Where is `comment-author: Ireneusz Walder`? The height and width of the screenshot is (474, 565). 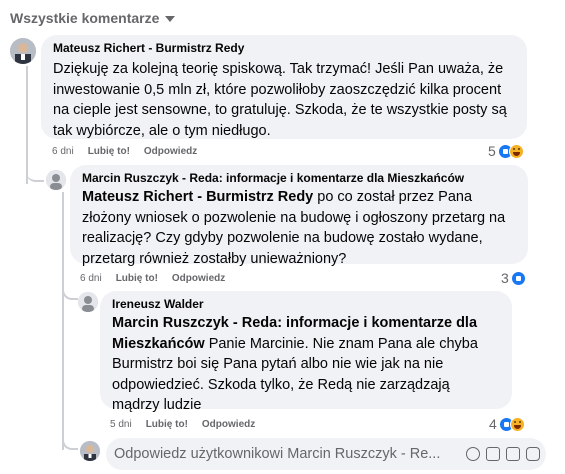
comment-author: Ireneusz Walder is located at coordinates (306, 304).